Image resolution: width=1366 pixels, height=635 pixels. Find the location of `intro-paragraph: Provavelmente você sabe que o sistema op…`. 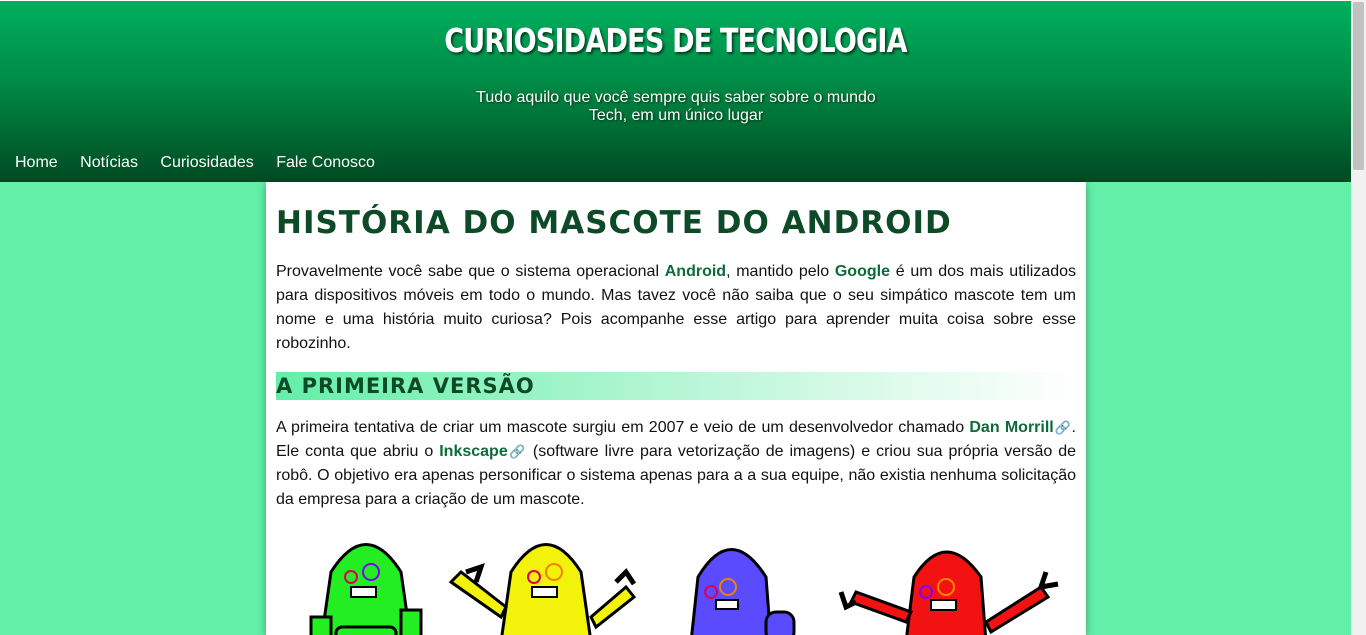

intro-paragraph: Provavelmente você sabe que o sistema op… is located at coordinates (676, 308).